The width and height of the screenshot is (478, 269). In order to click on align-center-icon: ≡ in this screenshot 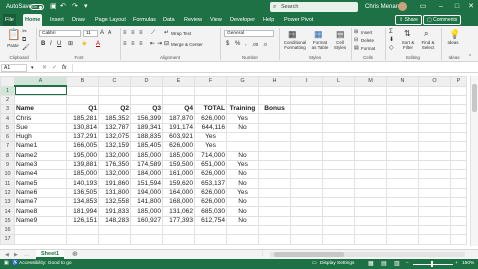, I will do `click(133, 44)`.